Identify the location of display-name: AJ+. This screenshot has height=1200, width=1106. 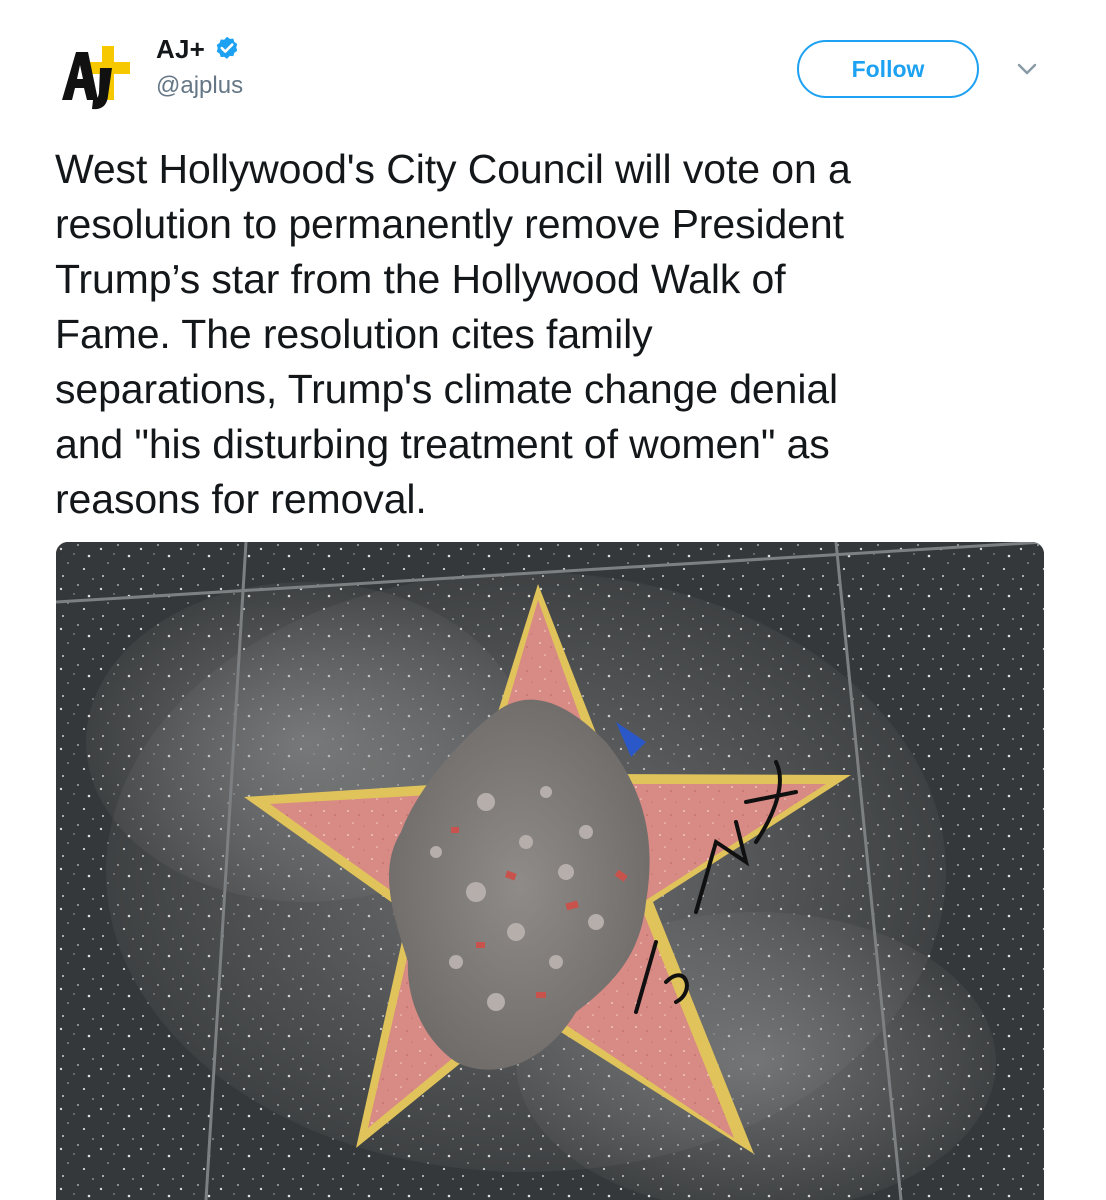
(180, 49).